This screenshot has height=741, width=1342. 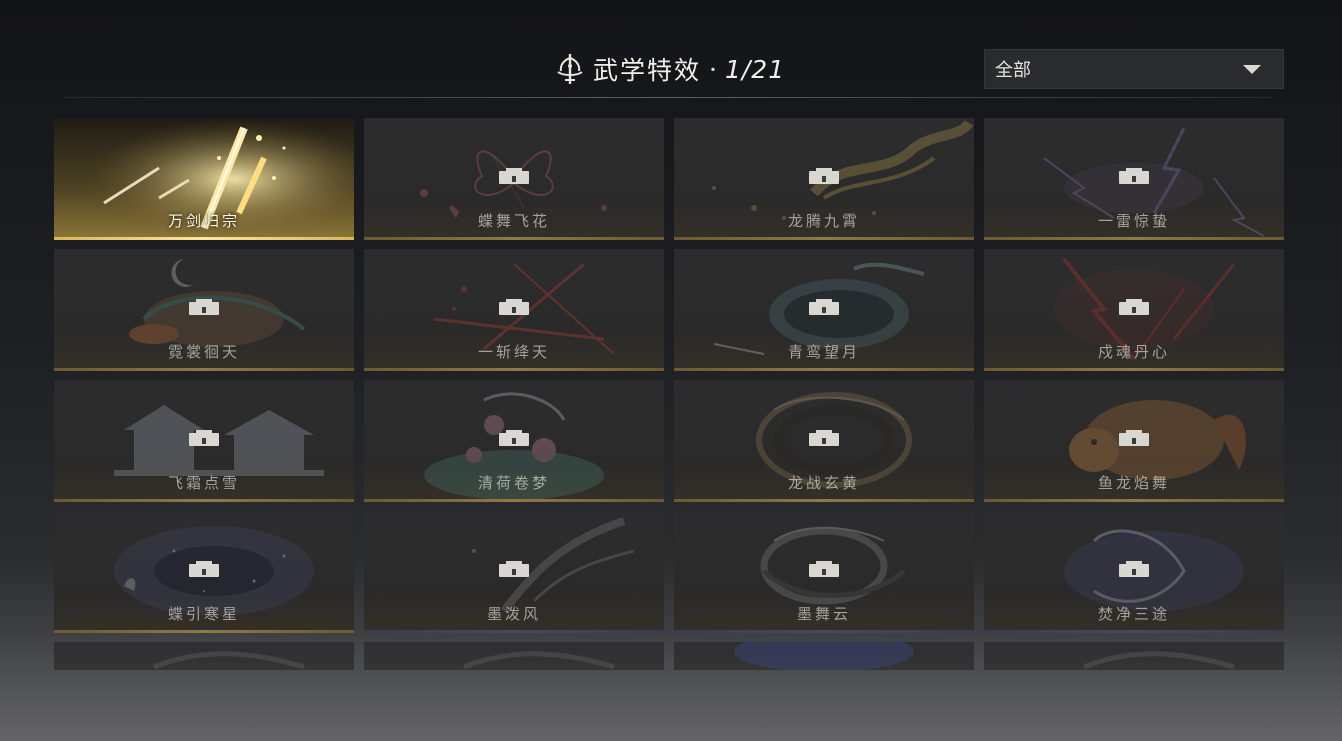 I want to click on effect-card: 清荷卷梦, so click(x=514, y=441).